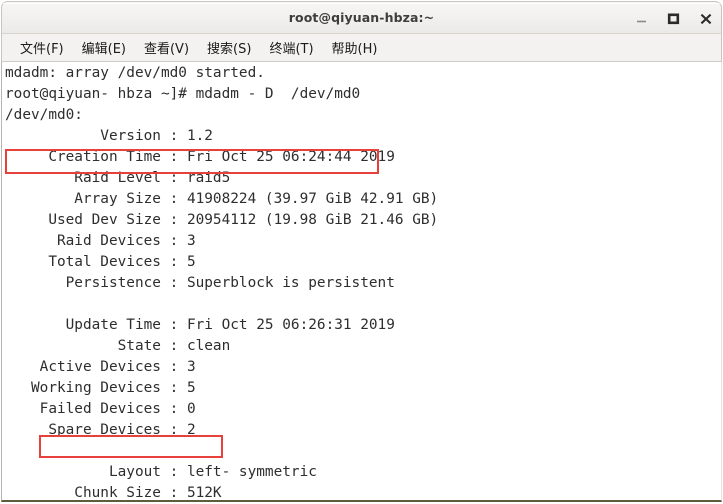 This screenshot has height=504, width=723. I want to click on terminal-line: Failed Devices : 0, so click(100, 409).